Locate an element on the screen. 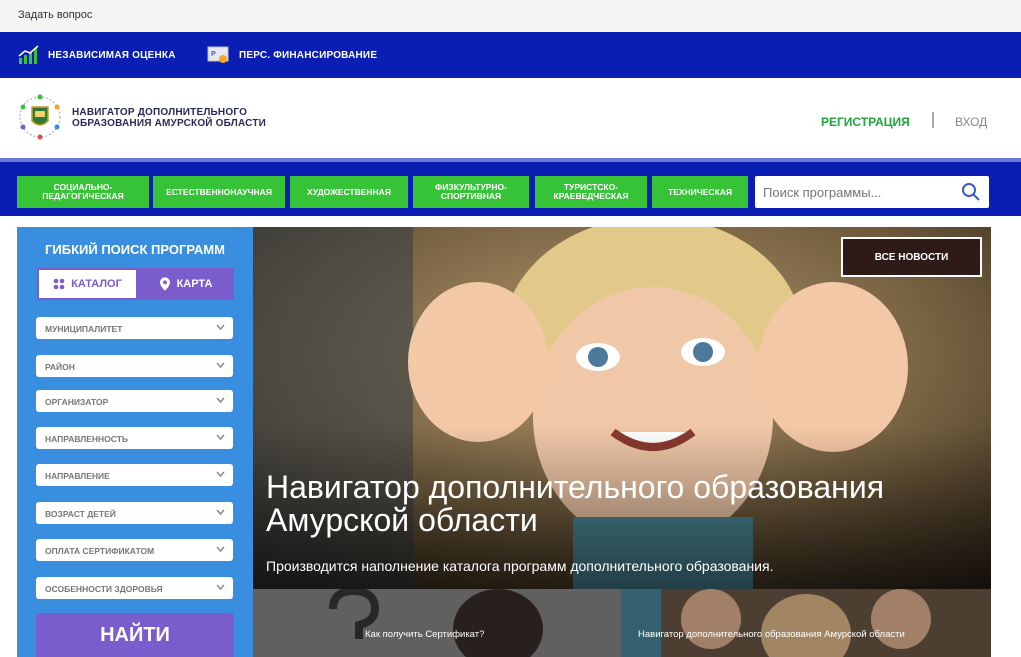  category-sports: ФИЗКУЛЬТУРНО- СПОРТИВНАЯ is located at coordinates (471, 192).